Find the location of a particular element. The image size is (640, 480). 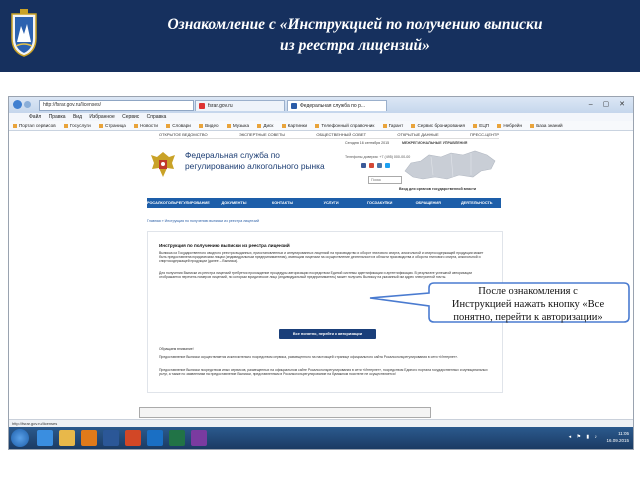

menu-help: Справка is located at coordinates (157, 117).